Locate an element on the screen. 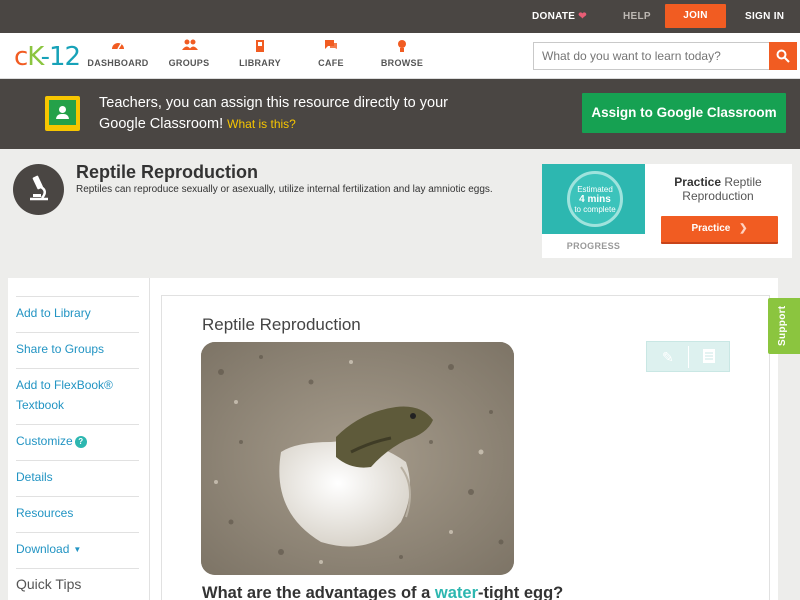 This screenshot has height=600, width=800. support-tab: Support is located at coordinates (784, 326).